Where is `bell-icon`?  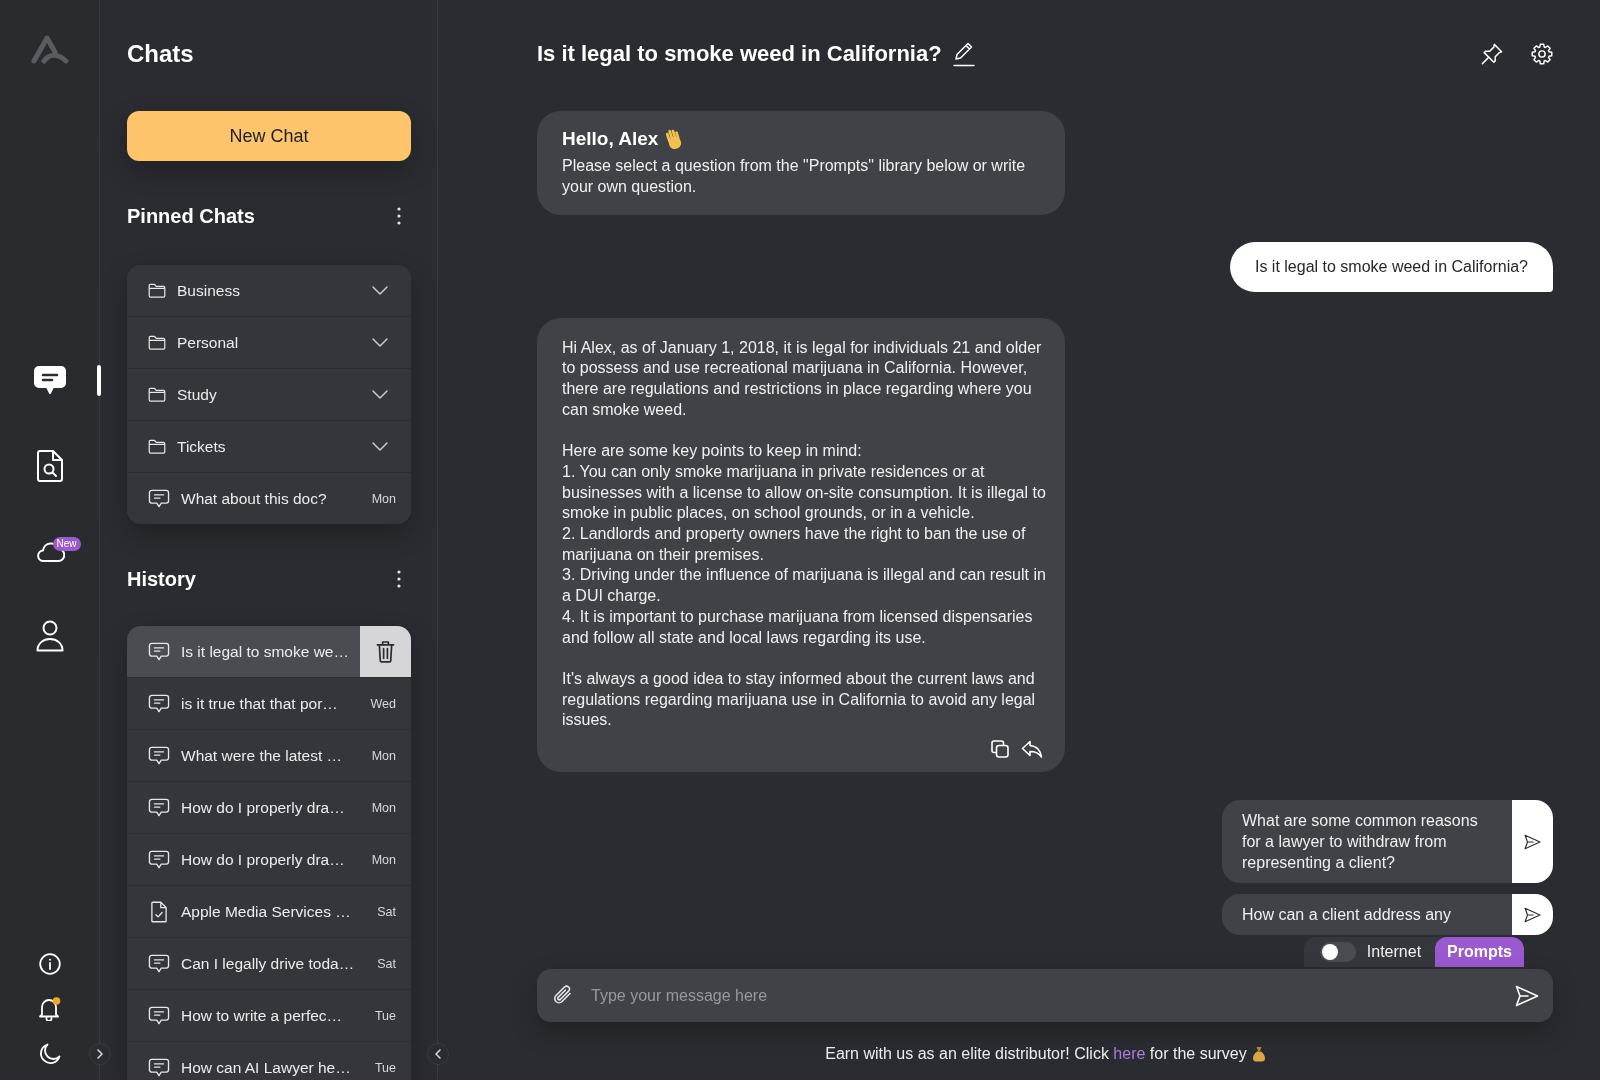
bell-icon is located at coordinates (49, 1008).